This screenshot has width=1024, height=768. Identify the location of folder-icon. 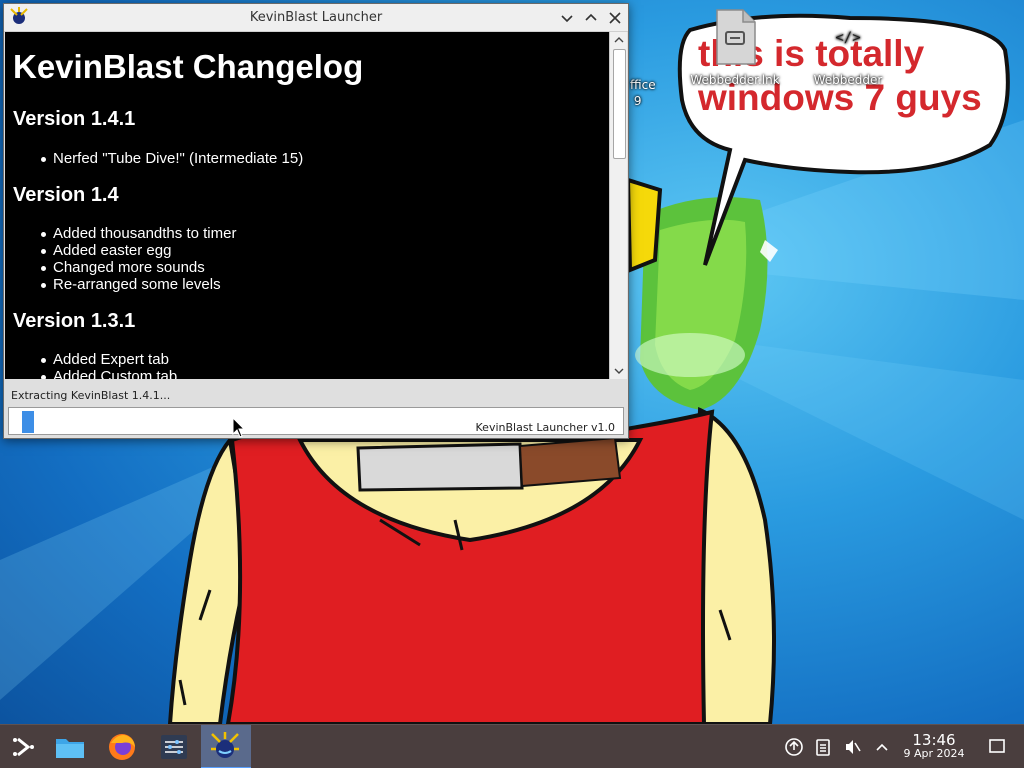
(70, 748).